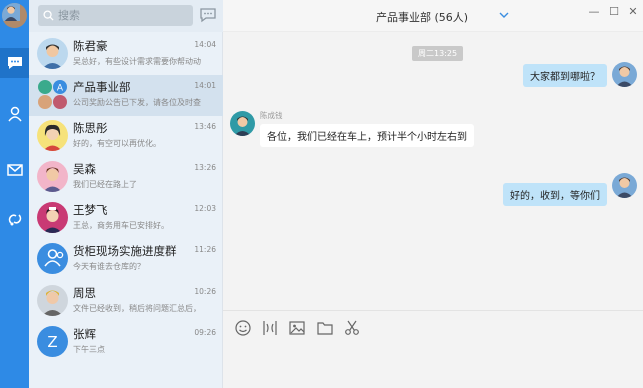  I want to click on conversation-preview: 王总，商务用车已安排好。, so click(121, 225).